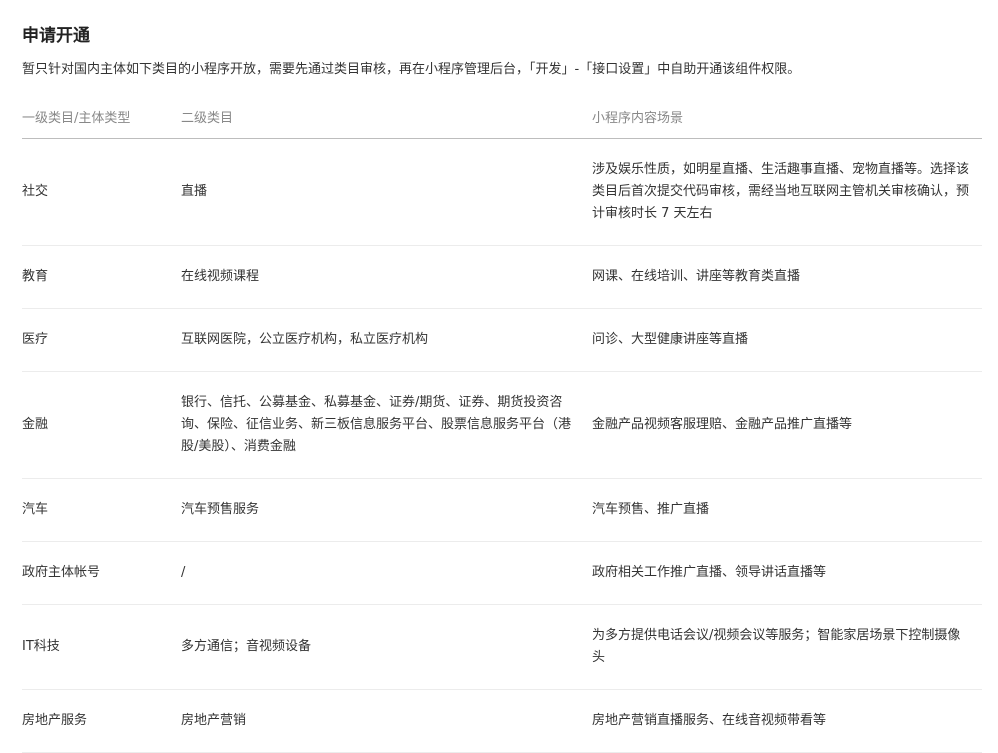 Image resolution: width=998 pixels, height=753 pixels. I want to click on cell-secondary-category: 多方通信；音视频设备, so click(386, 647).